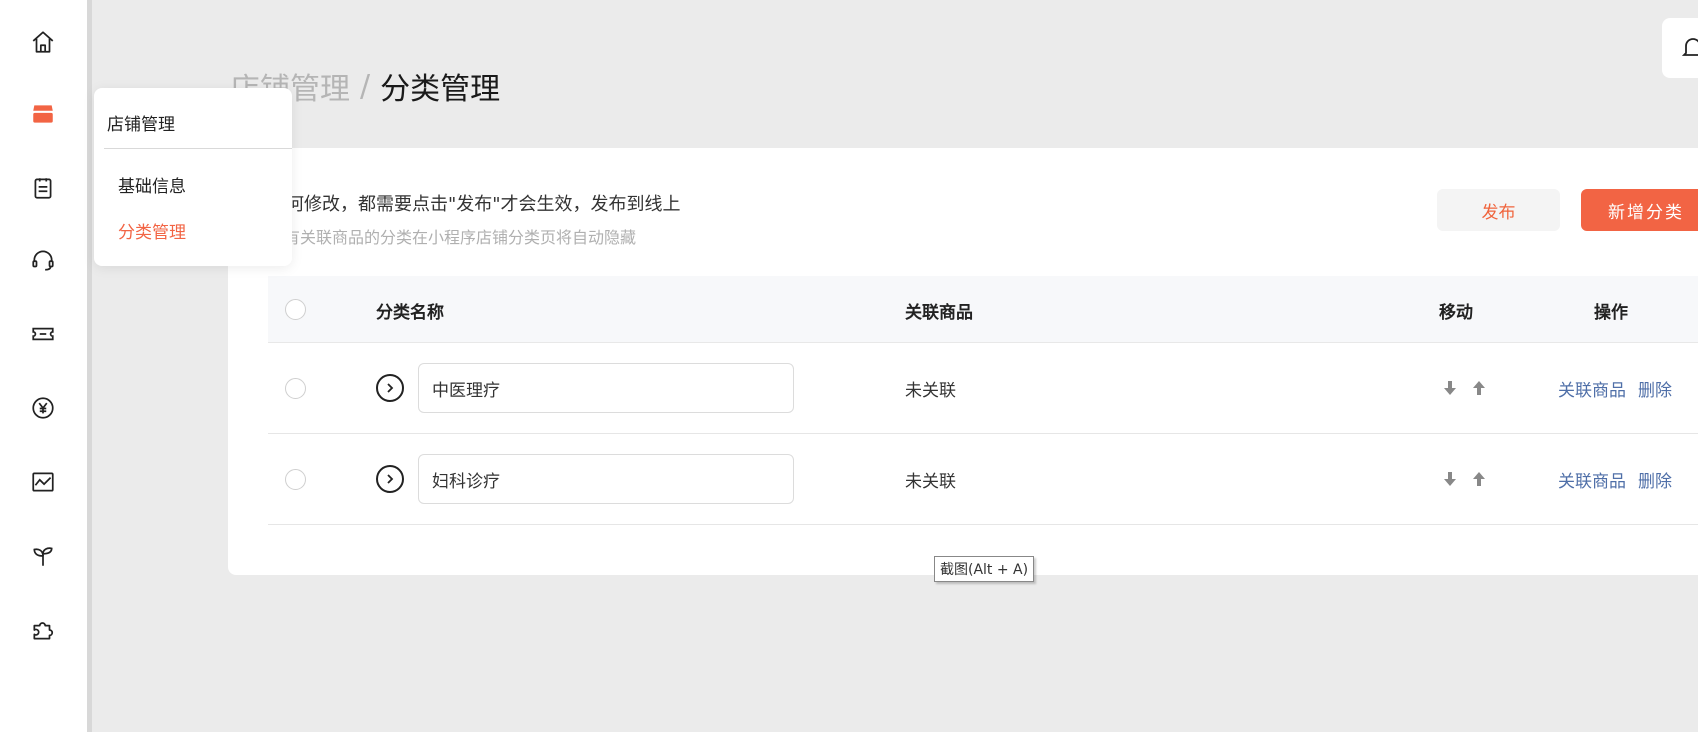 This screenshot has height=732, width=1698. Describe the element at coordinates (198, 148) in the screenshot. I see `flyout-divider` at that location.